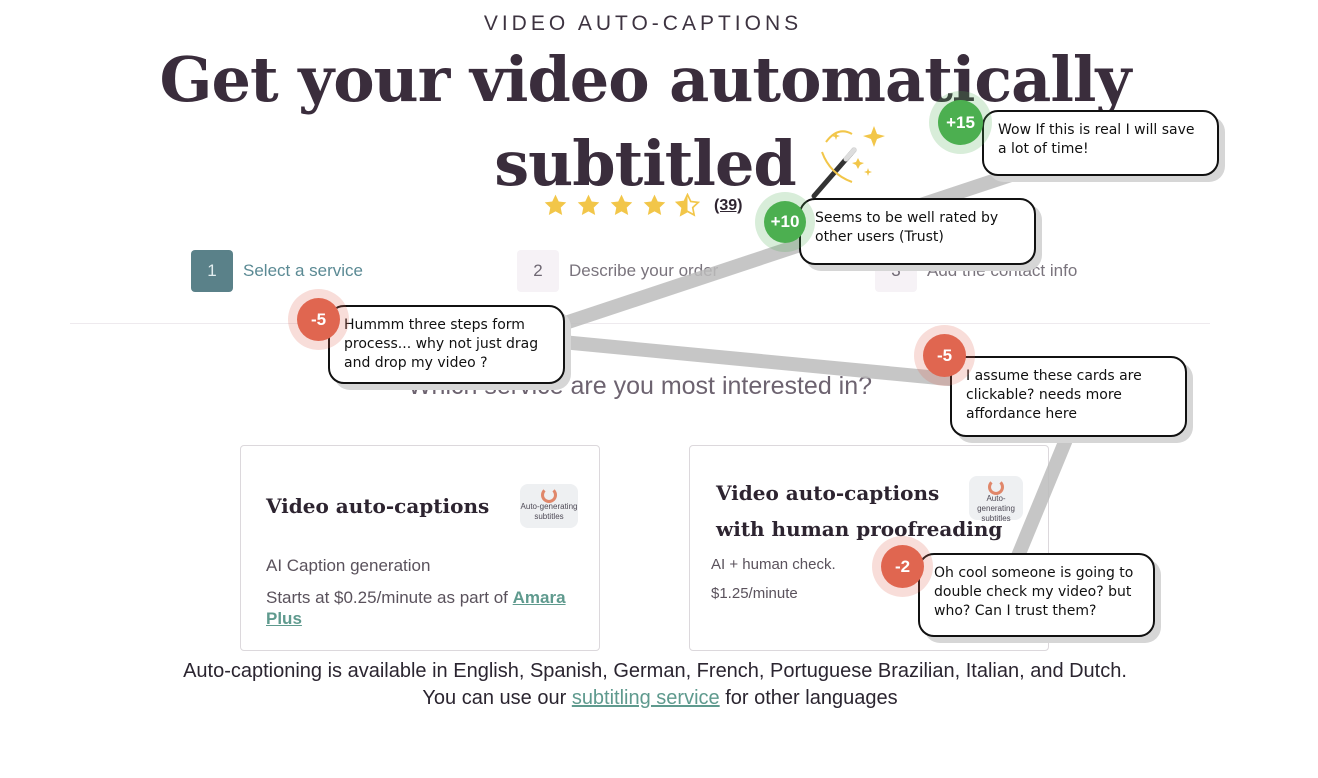 The width and height of the screenshot is (1318, 778). Describe the element at coordinates (644, 270) in the screenshot. I see `step-label: Describe your order` at that location.